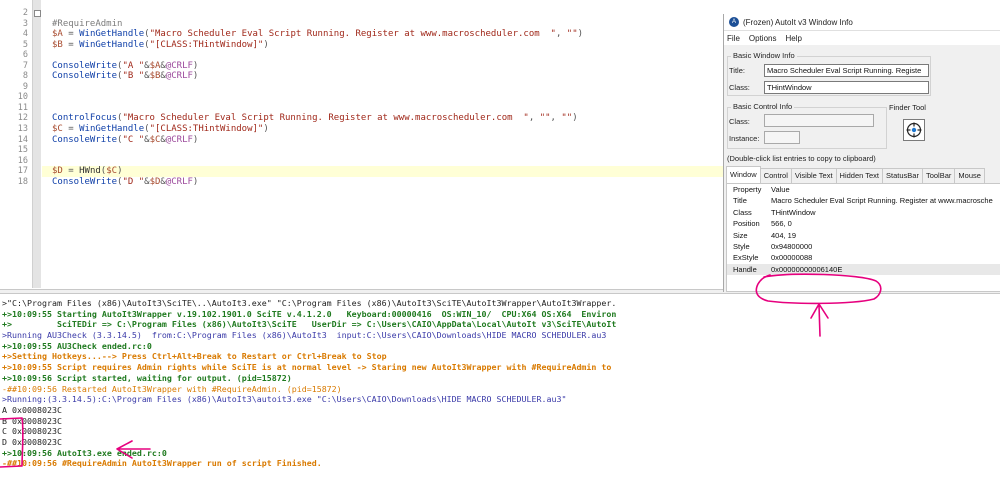  I want to click on code-token: "D ", so click(133, 181).